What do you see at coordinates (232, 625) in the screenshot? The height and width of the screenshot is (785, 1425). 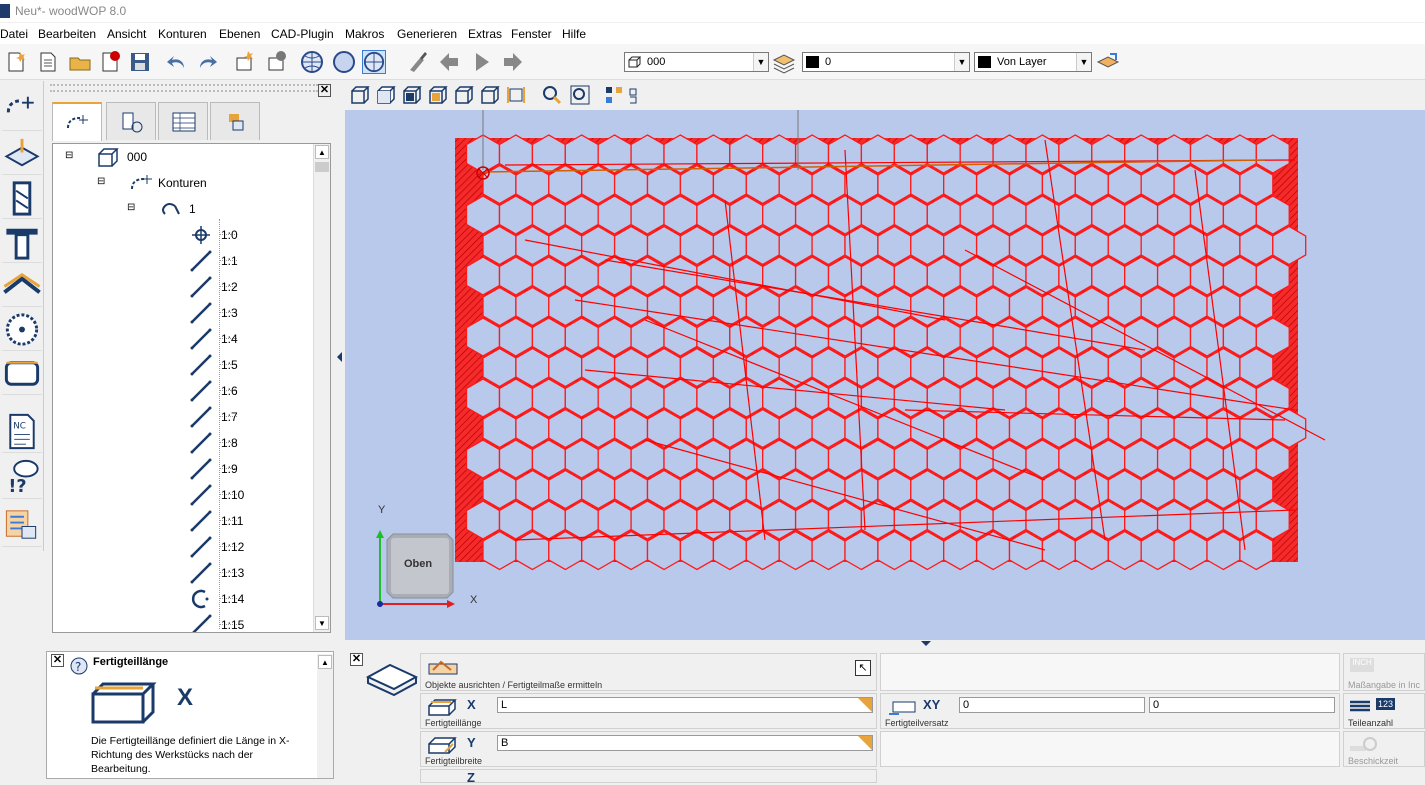 I see `tree-item-label: 1:15` at bounding box center [232, 625].